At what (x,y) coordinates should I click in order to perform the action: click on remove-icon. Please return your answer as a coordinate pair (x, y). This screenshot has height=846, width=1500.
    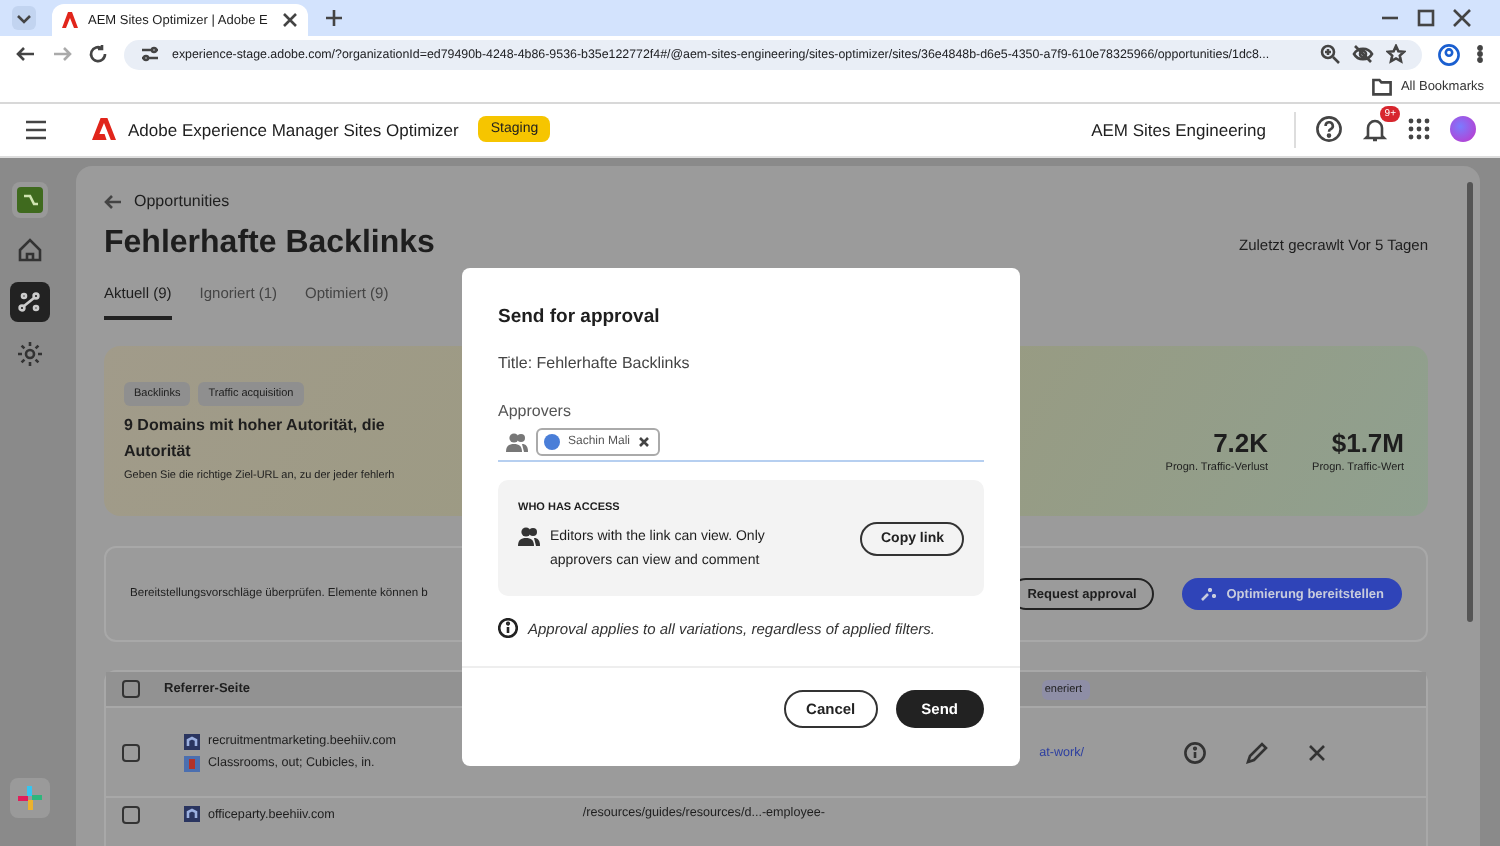
    Looking at the image, I should click on (644, 442).